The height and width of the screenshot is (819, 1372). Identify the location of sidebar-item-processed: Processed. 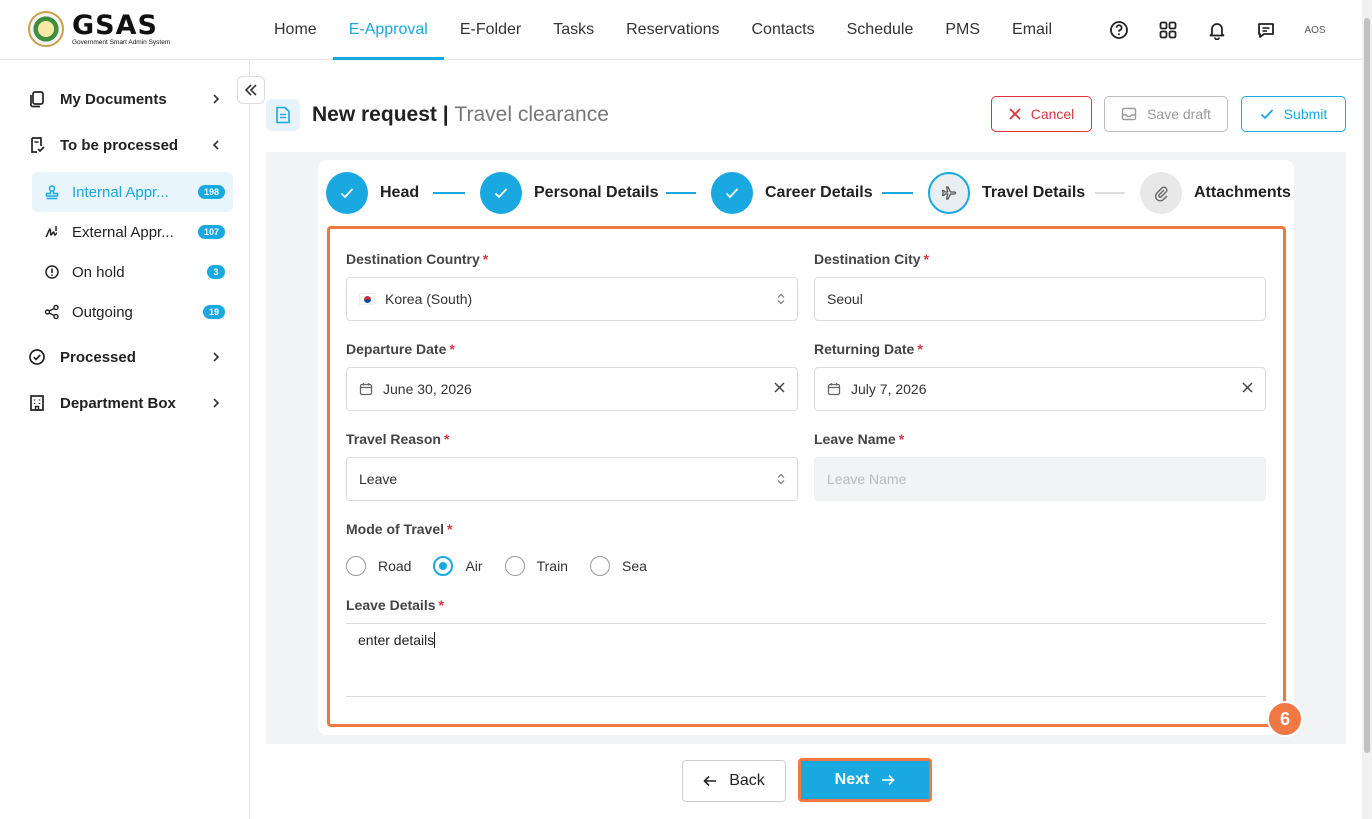
(125, 357).